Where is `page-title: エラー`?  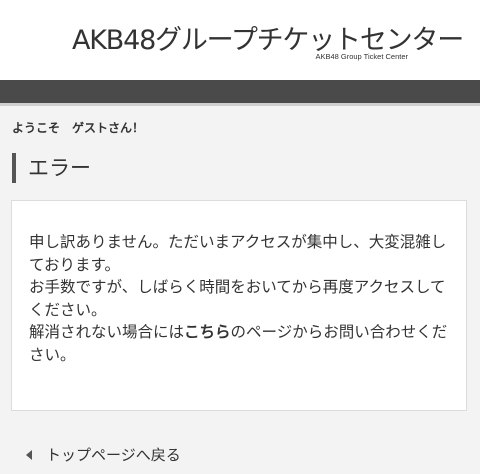 page-title: エラー is located at coordinates (51, 168).